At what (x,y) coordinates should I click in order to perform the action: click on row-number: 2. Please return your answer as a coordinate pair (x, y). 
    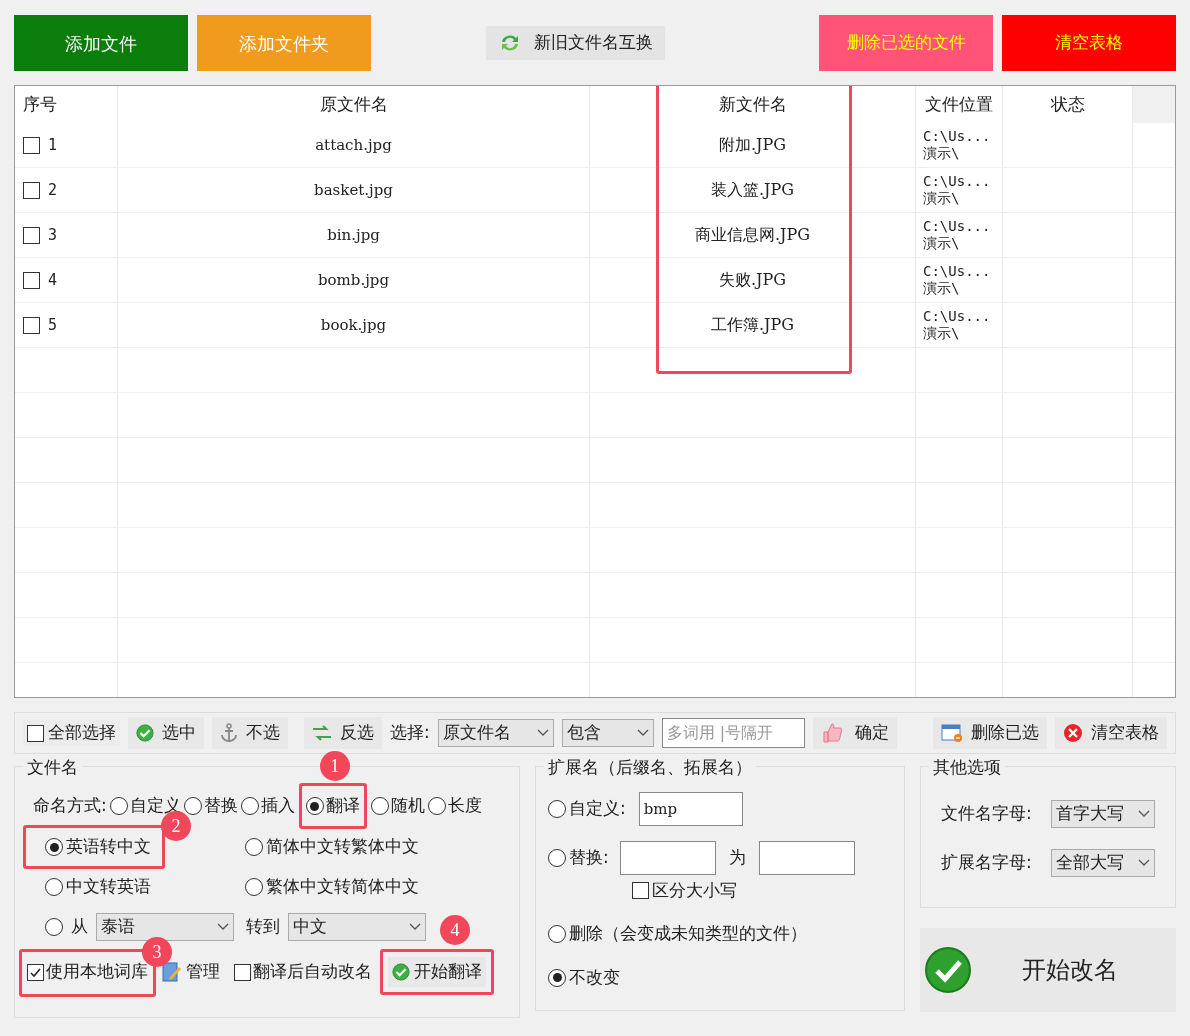
    Looking at the image, I should click on (53, 190).